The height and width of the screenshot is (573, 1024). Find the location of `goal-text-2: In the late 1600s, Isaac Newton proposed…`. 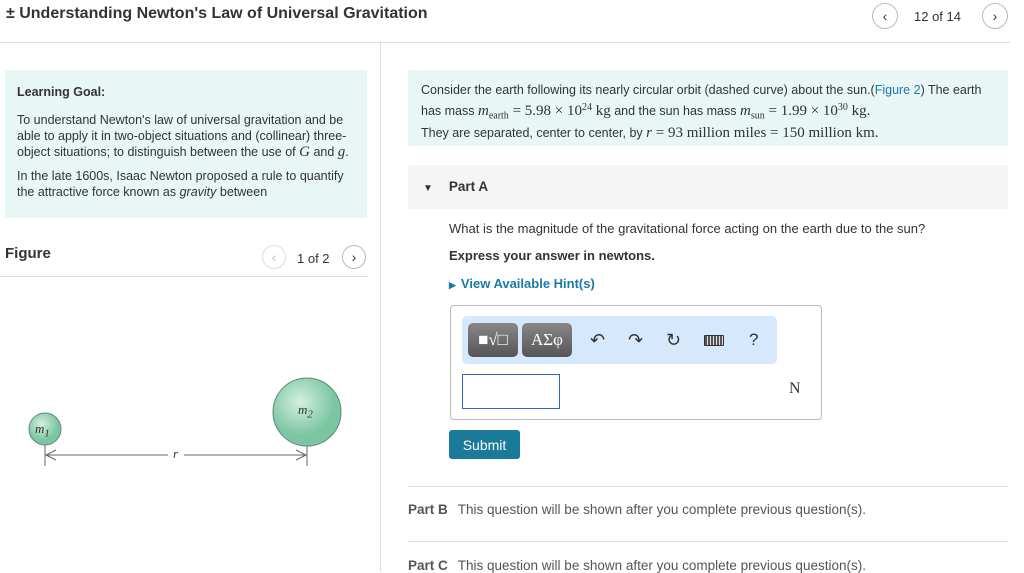

goal-text-2: In the late 1600s, Isaac Newton proposed… is located at coordinates (180, 184).